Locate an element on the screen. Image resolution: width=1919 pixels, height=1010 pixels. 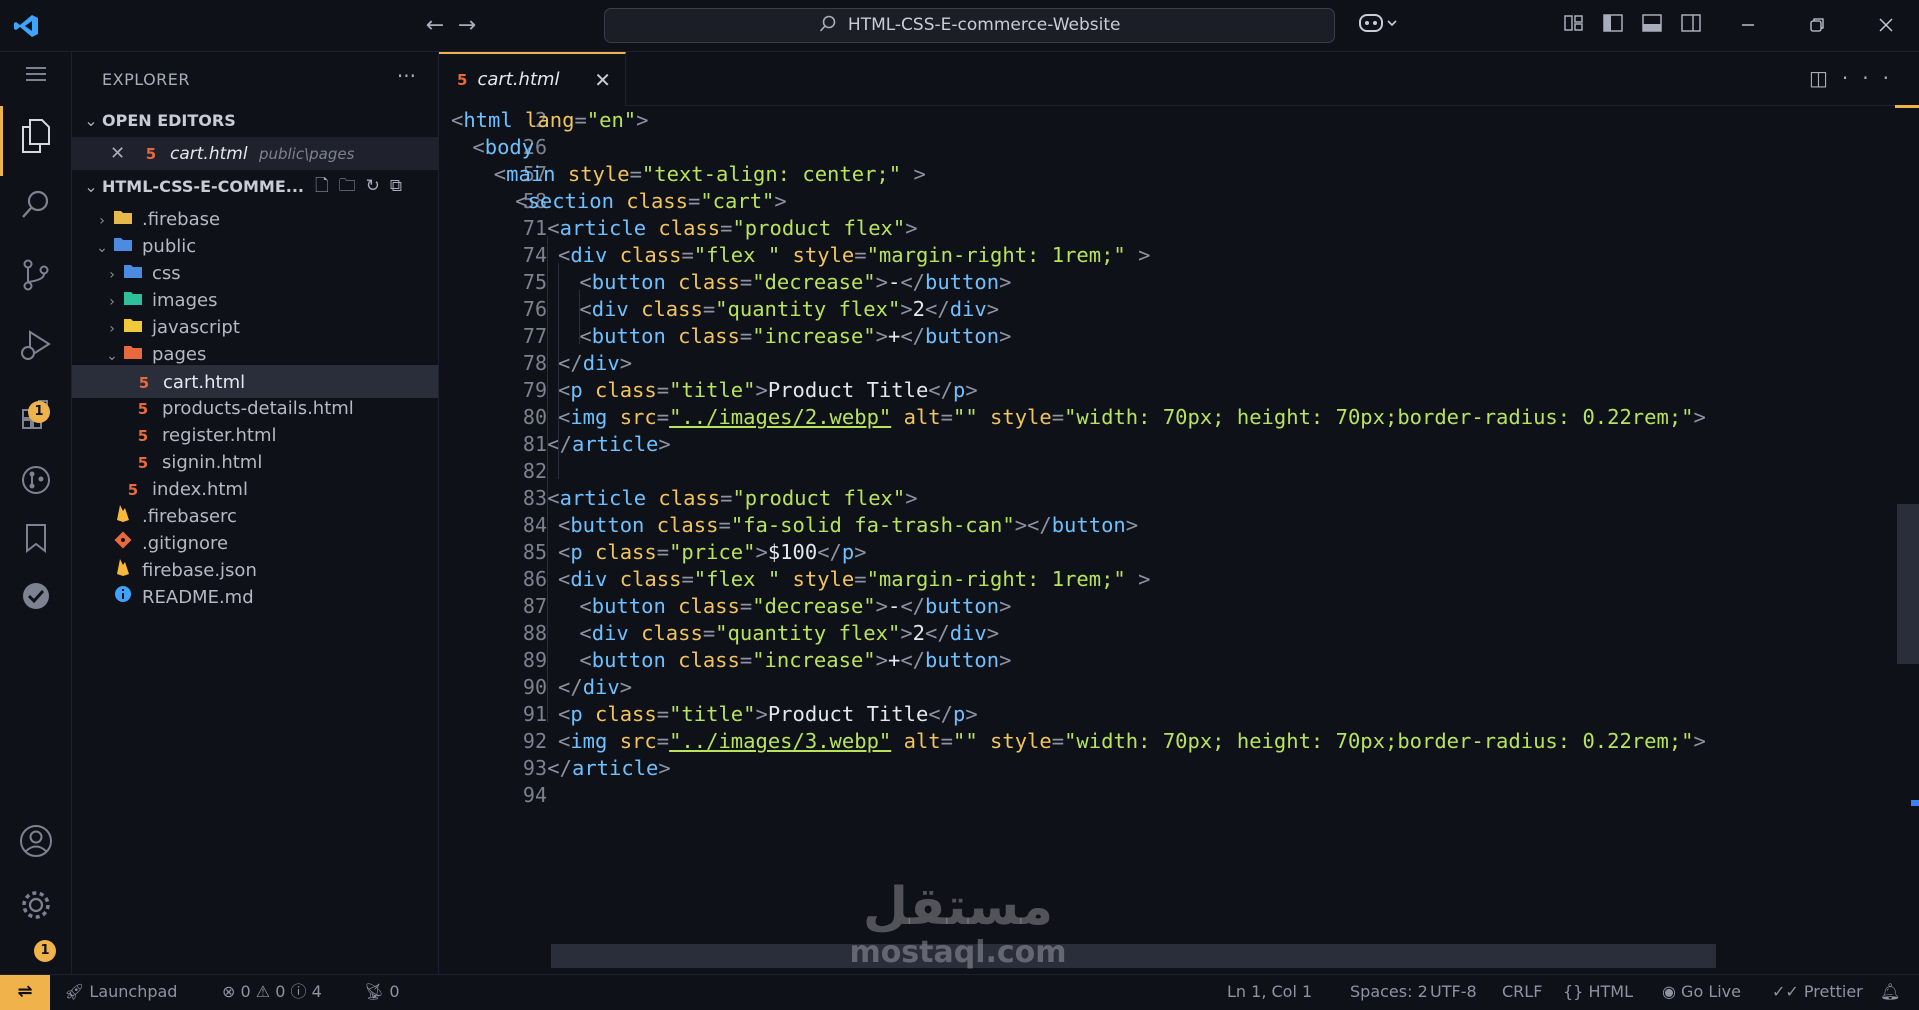
settings-badge: 1 is located at coordinates (45, 951).